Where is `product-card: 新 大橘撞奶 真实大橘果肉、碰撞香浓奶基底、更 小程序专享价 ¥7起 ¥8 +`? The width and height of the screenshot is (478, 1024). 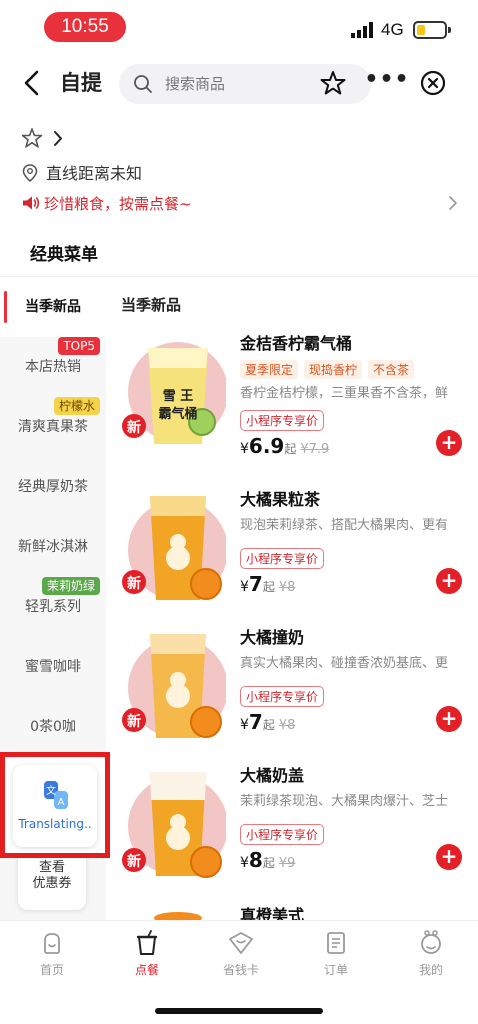 product-card: 新 大橘撞奶 真实大橘果肉、碰撞香浓奶基底、更 小程序专享价 ¥7起 ¥8 + is located at coordinates (292, 694).